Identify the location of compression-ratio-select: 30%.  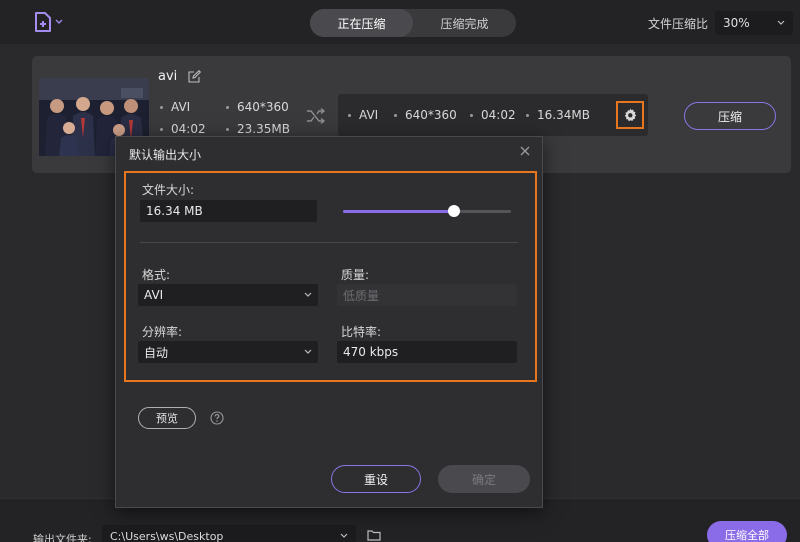
(754, 23).